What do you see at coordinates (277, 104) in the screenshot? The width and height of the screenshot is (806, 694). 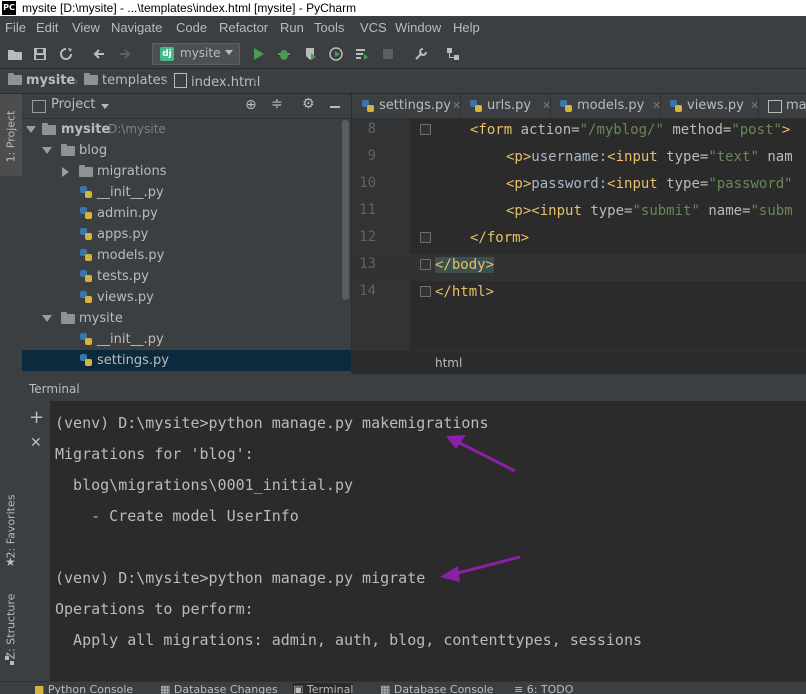 I see `collapse-all-icon: ≑` at bounding box center [277, 104].